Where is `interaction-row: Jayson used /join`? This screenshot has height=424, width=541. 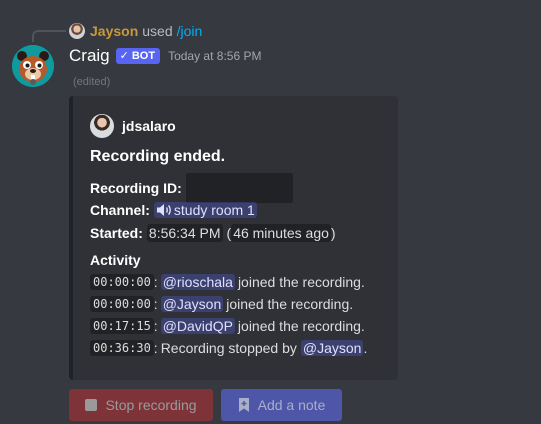
interaction-row: Jayson used /join is located at coordinates (135, 31).